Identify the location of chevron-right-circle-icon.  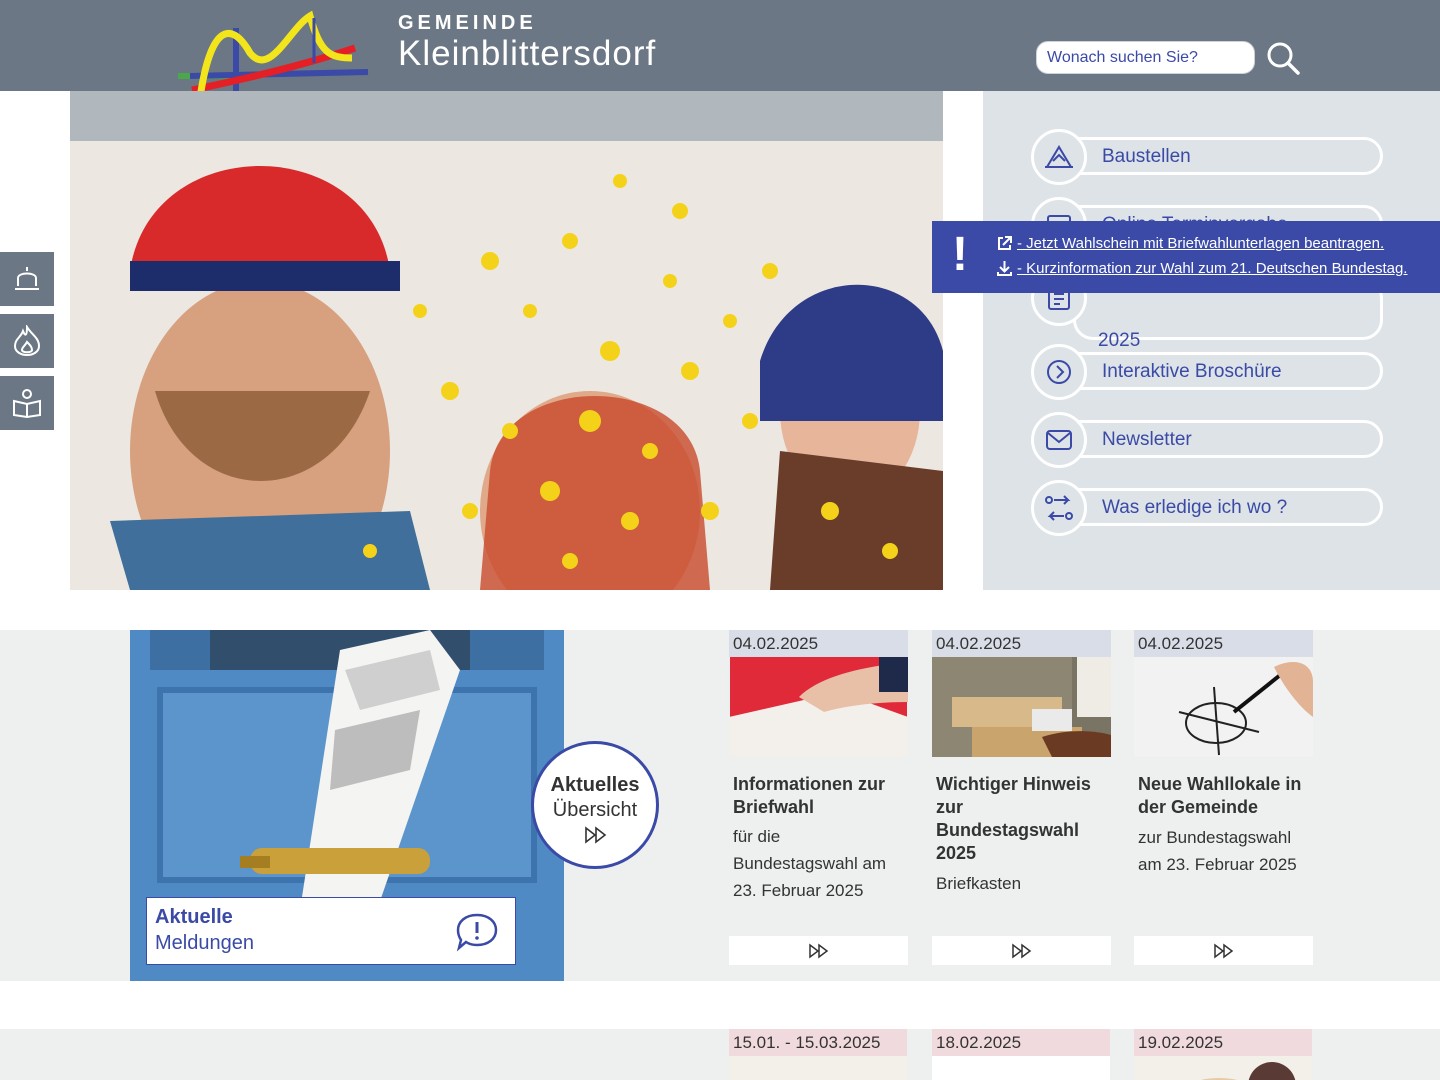
(1059, 372).